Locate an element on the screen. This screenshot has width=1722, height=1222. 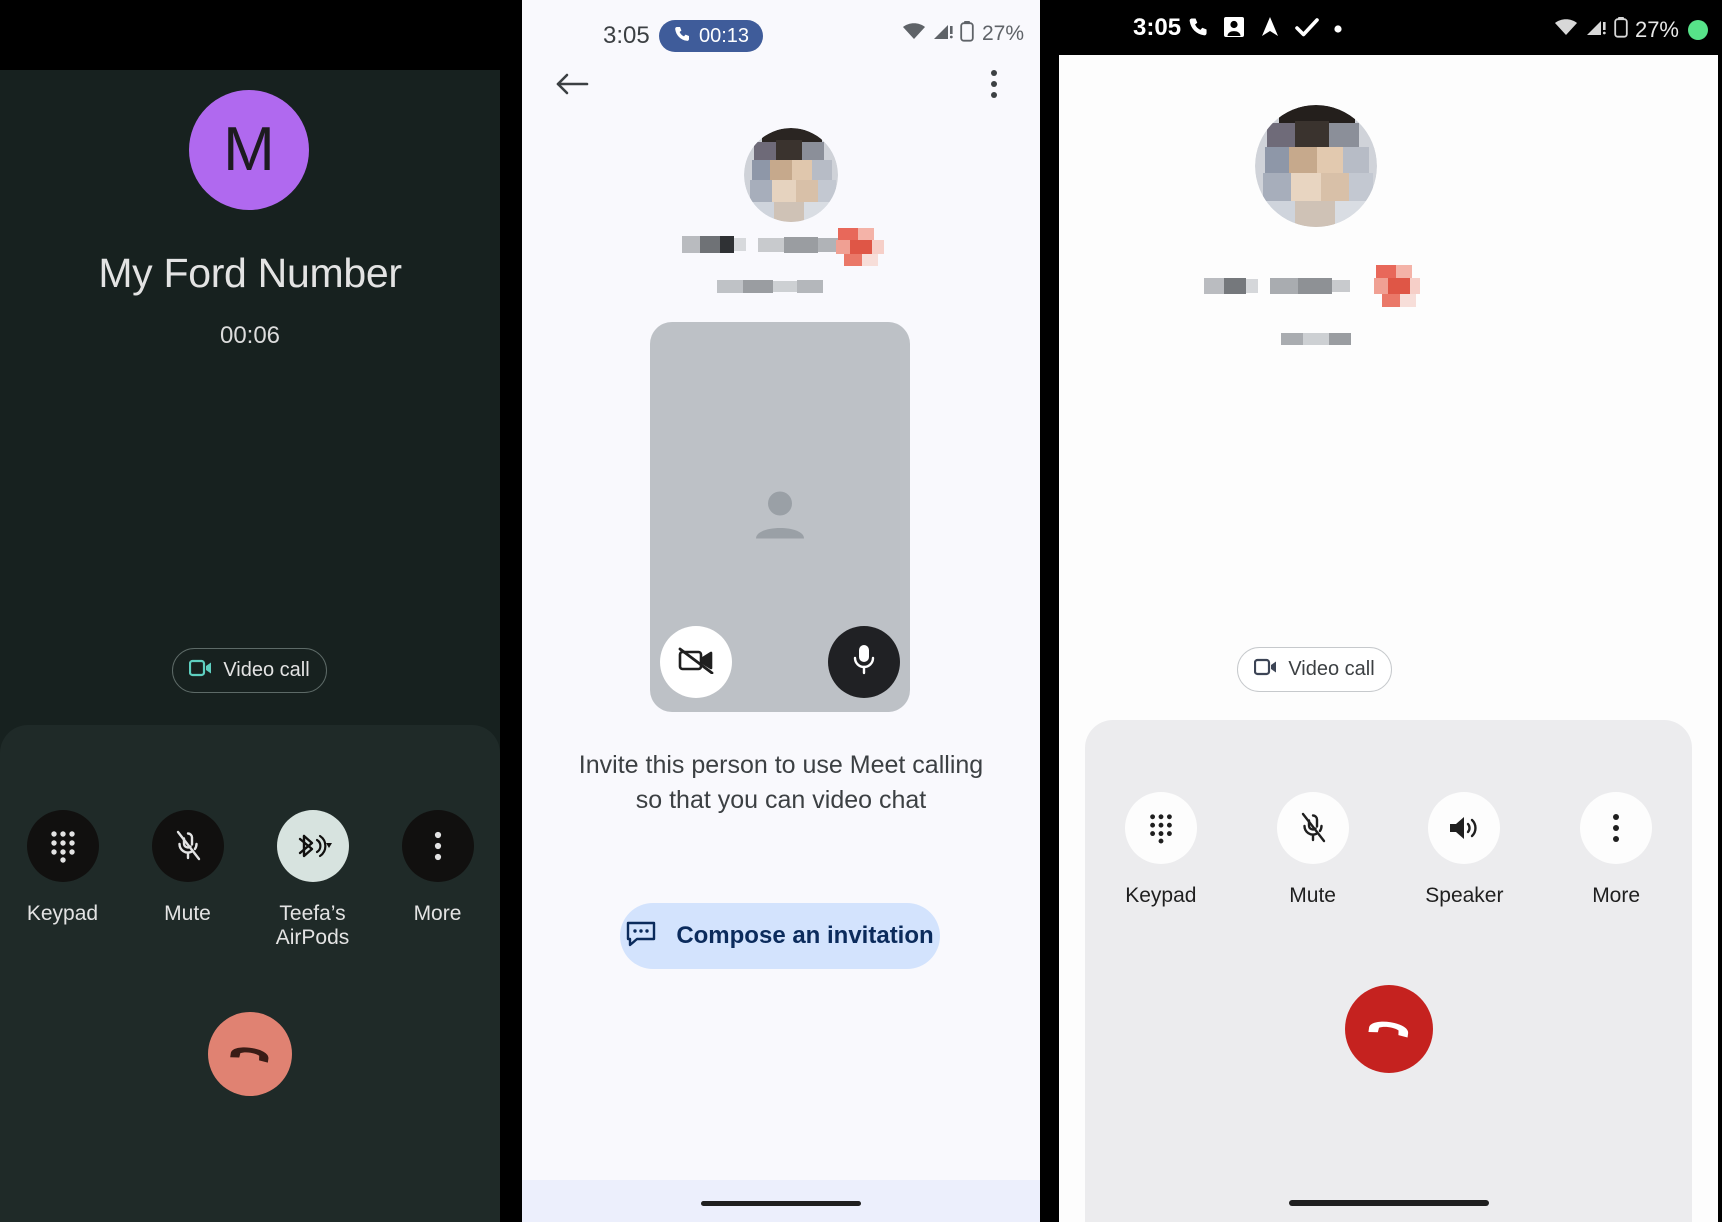
compose-invitation-button: Compose an invitation is located at coordinates (780, 936).